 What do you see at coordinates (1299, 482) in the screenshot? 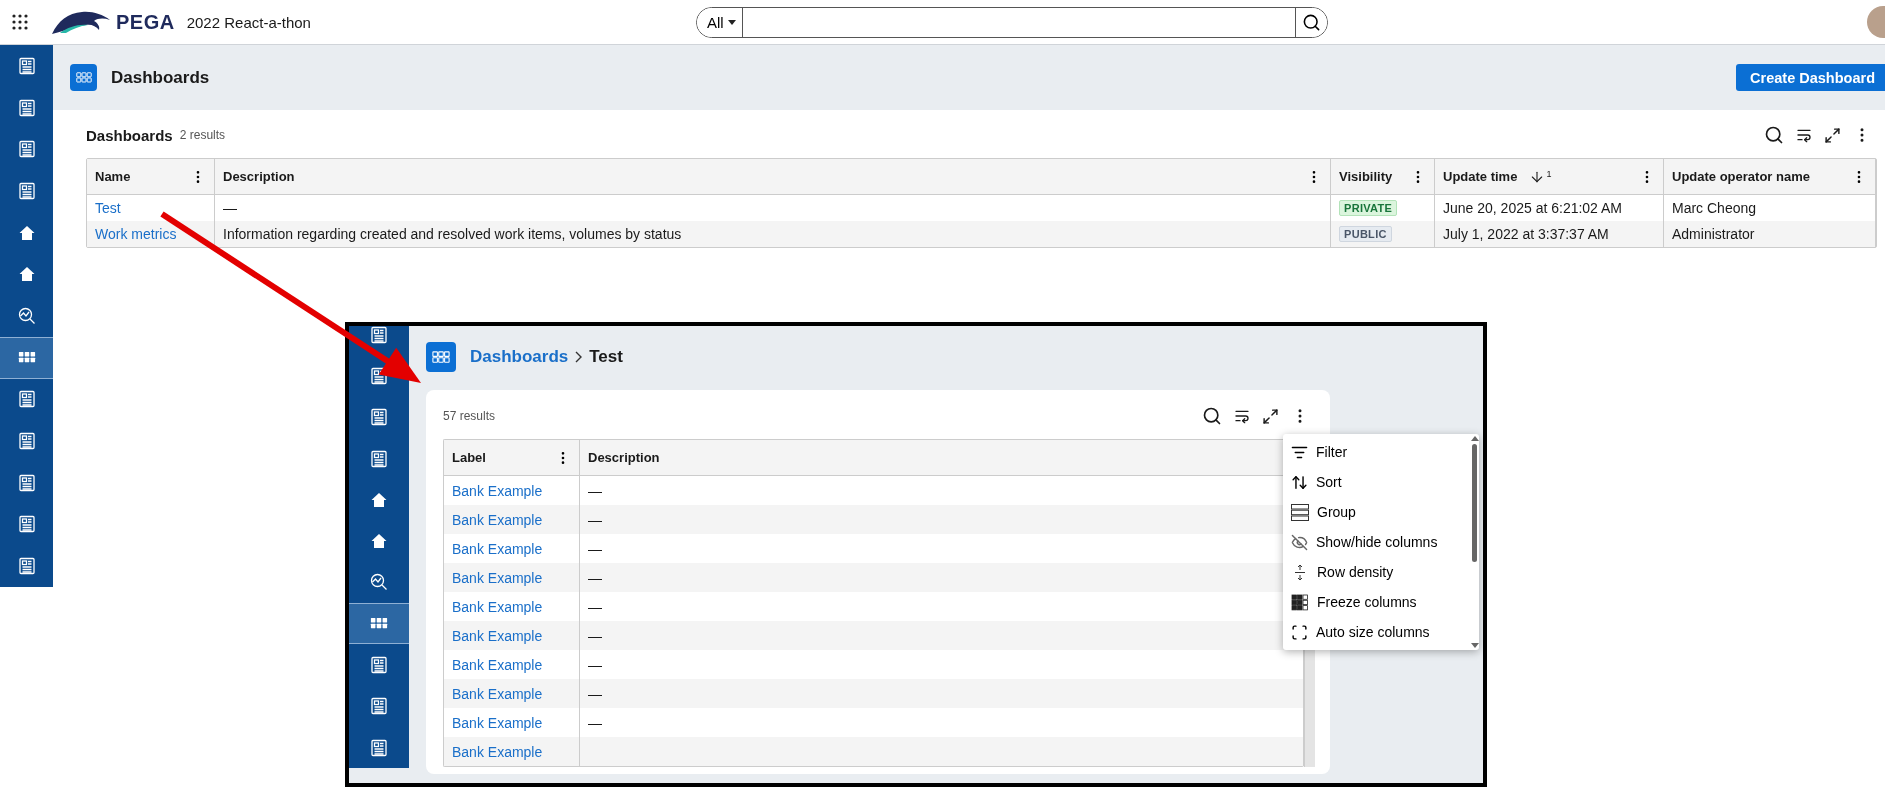
I see `sort-icon` at bounding box center [1299, 482].